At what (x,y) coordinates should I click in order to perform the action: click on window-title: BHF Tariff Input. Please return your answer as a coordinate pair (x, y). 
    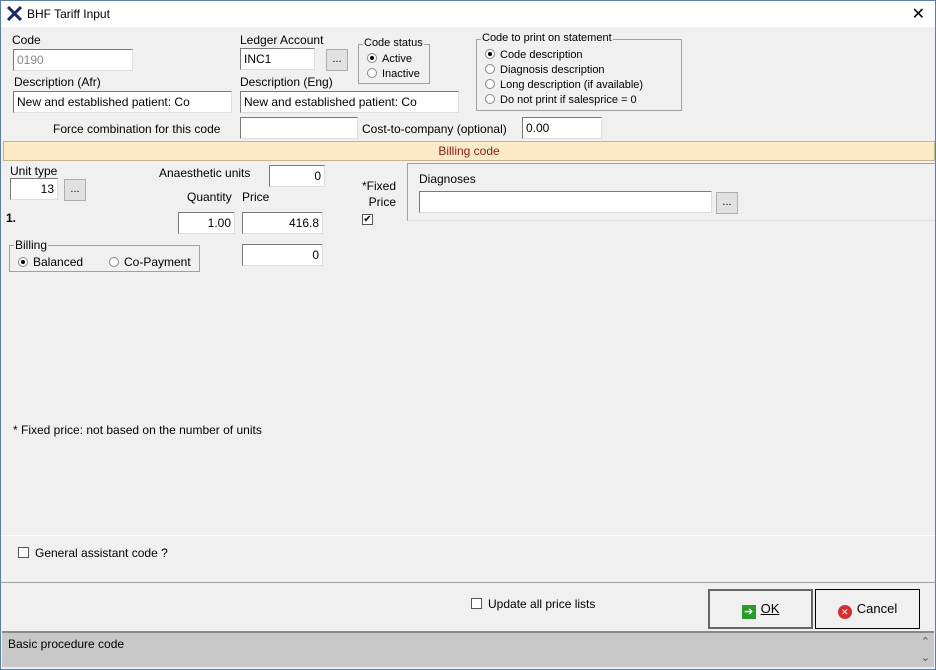
    Looking at the image, I should click on (68, 14).